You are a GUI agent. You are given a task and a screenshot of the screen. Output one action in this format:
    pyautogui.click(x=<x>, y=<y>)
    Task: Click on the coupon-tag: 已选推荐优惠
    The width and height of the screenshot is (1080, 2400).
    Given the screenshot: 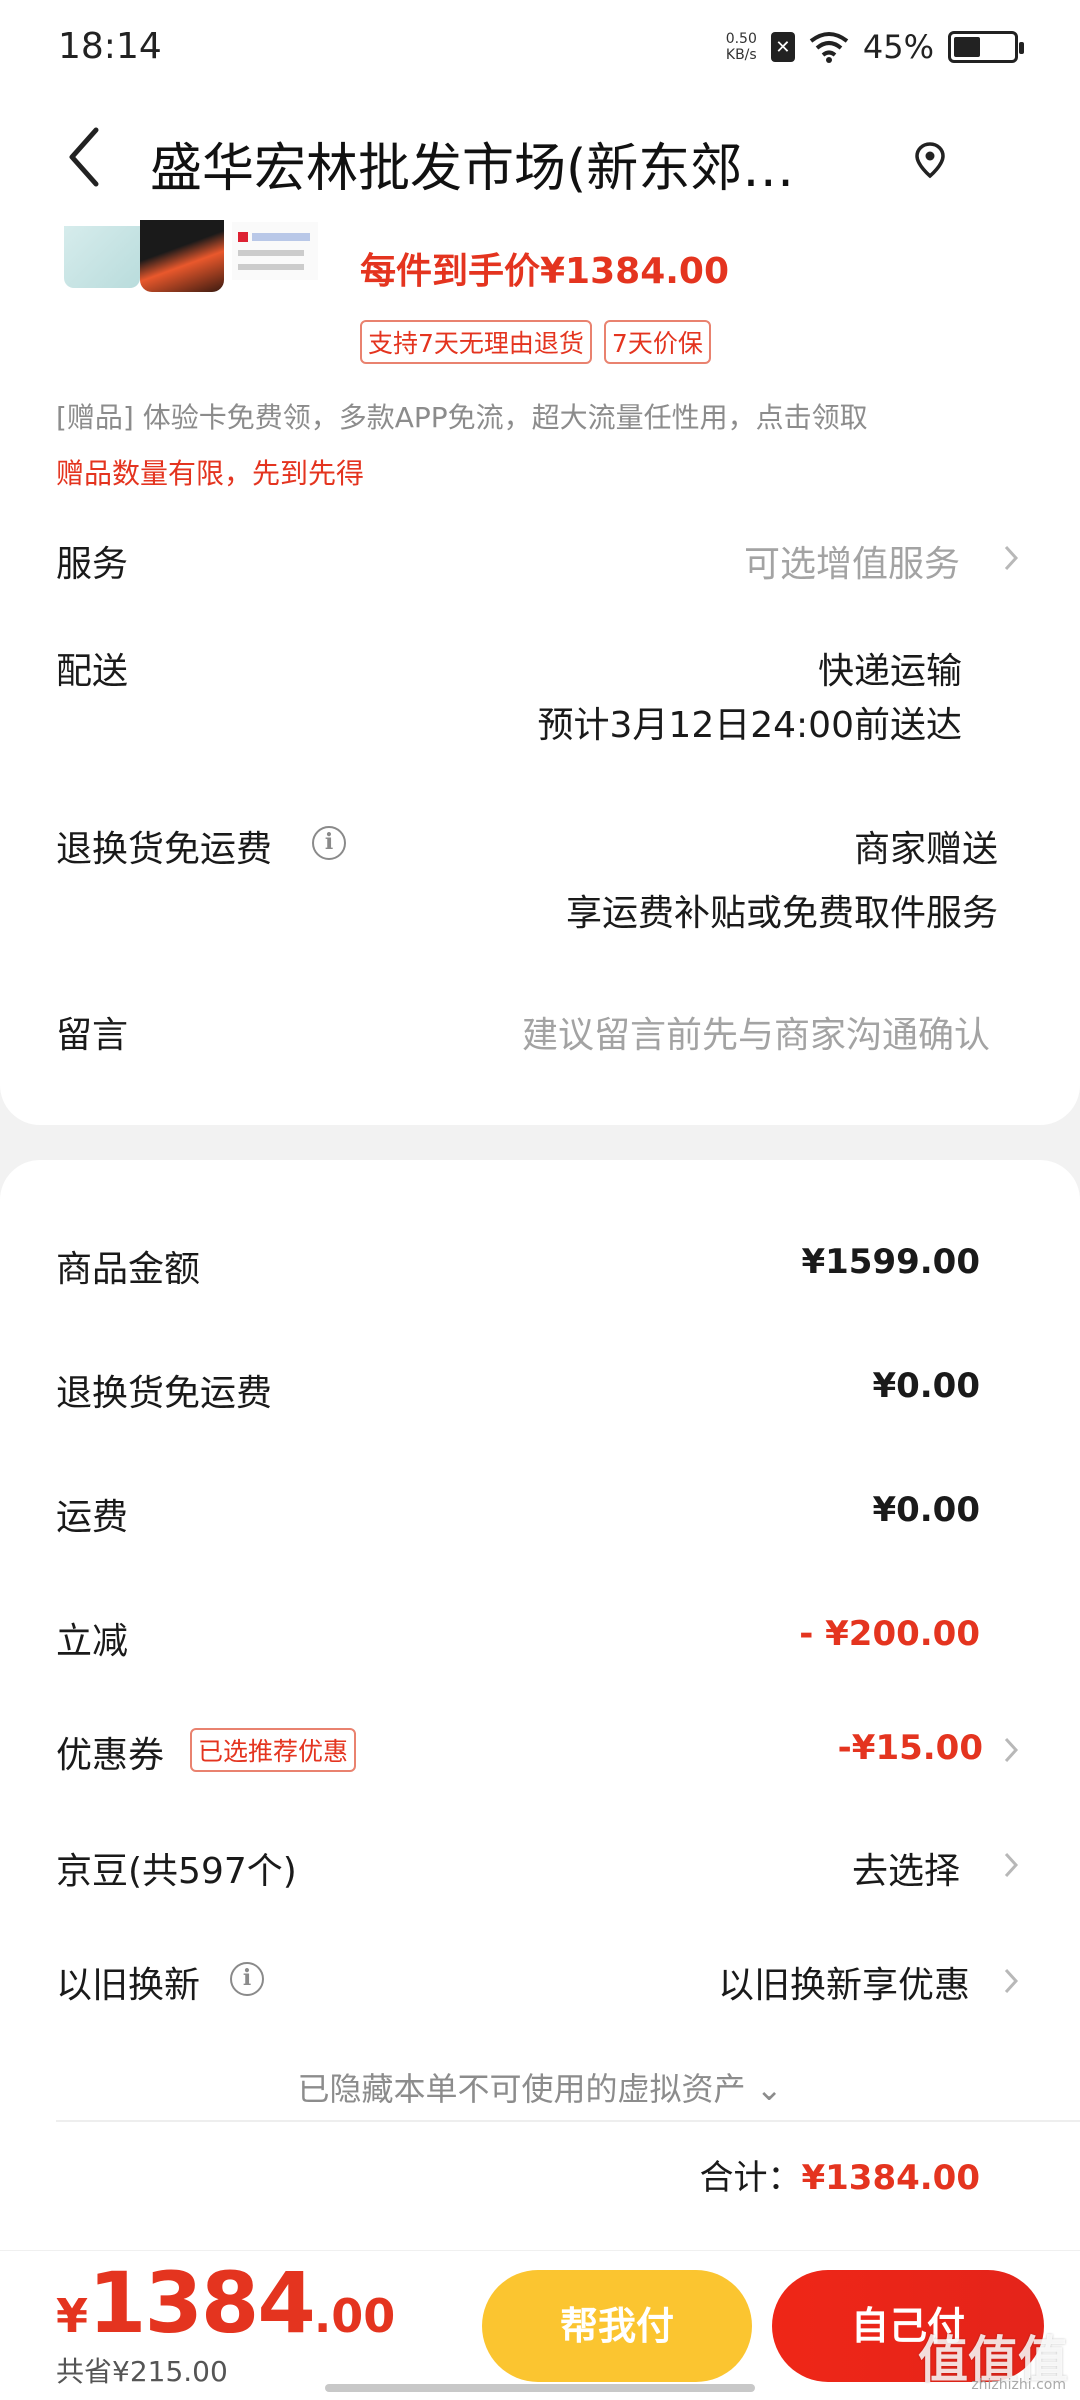 What is the action you would take?
    pyautogui.click(x=273, y=1750)
    